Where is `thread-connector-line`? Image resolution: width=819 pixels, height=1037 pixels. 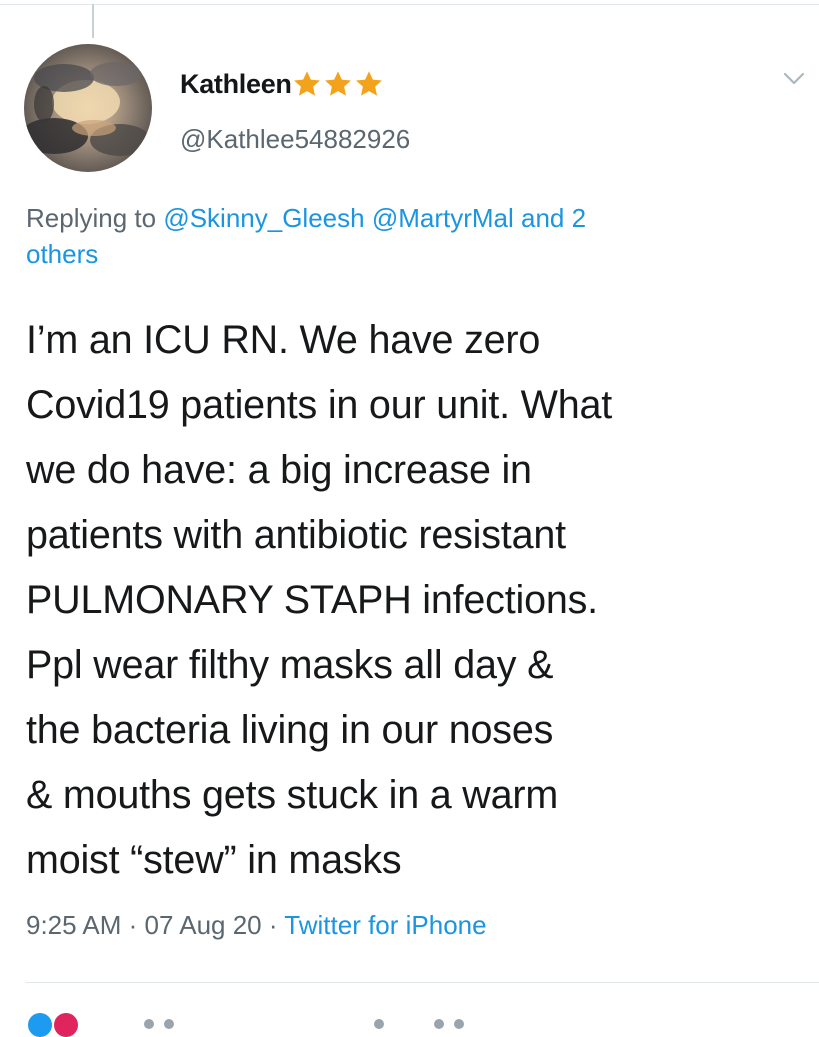 thread-connector-line is located at coordinates (93, 21).